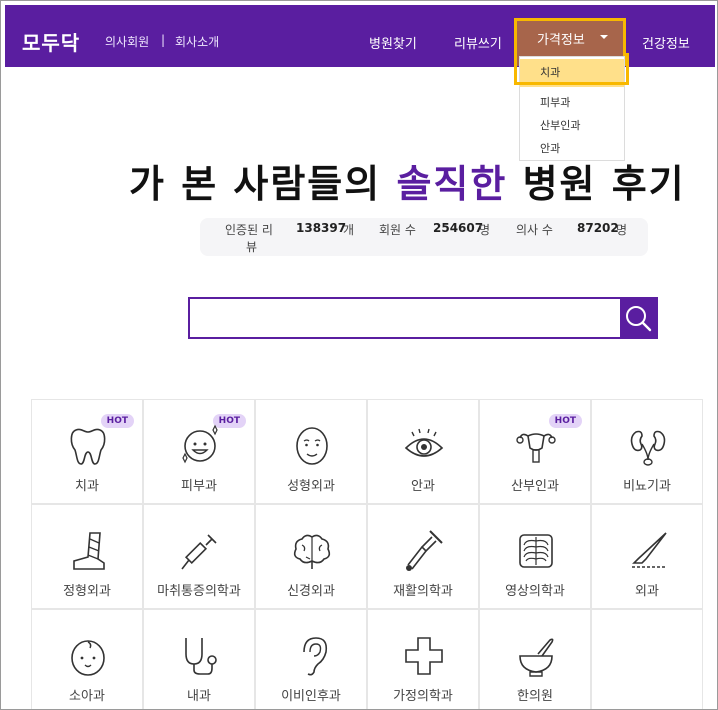 The height and width of the screenshot is (710, 718). What do you see at coordinates (88, 446) in the screenshot?
I see `tooth-icon` at bounding box center [88, 446].